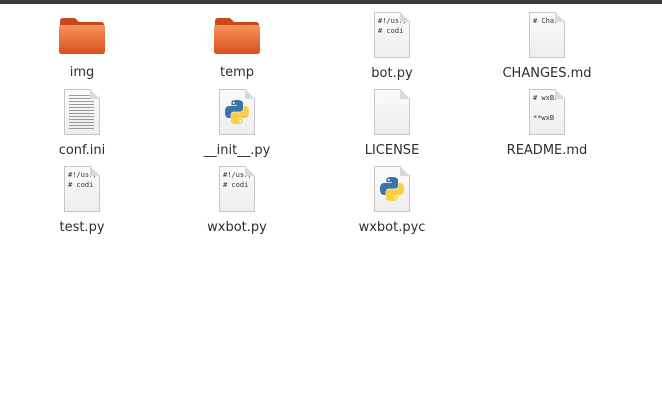 The width and height of the screenshot is (662, 407). What do you see at coordinates (392, 150) in the screenshot?
I see `file-label: LICENSE` at bounding box center [392, 150].